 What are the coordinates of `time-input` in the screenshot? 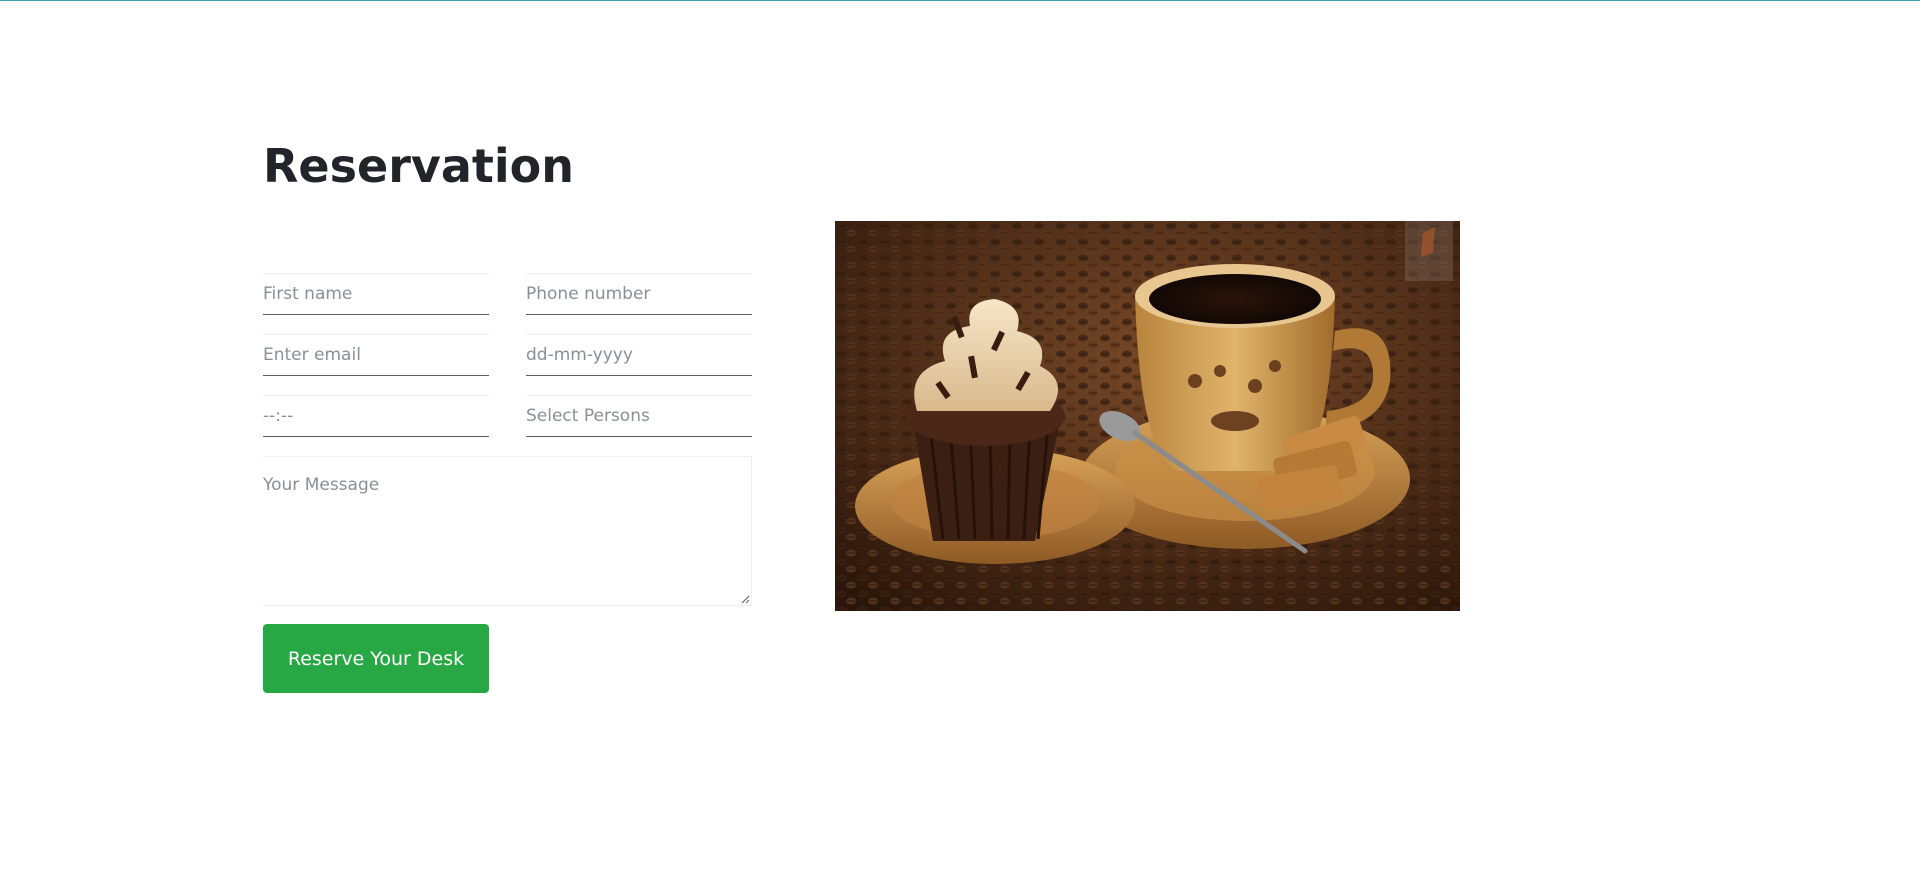 It's located at (376, 416).